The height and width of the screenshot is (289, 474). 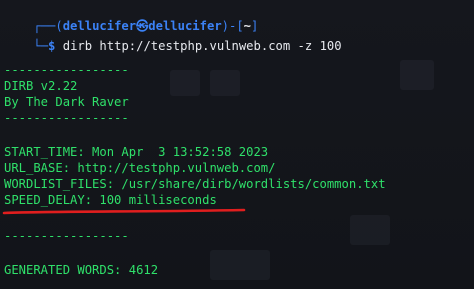 I want to click on command-url-arg: http://testphp.vulnweb.com, so click(x=191, y=46).